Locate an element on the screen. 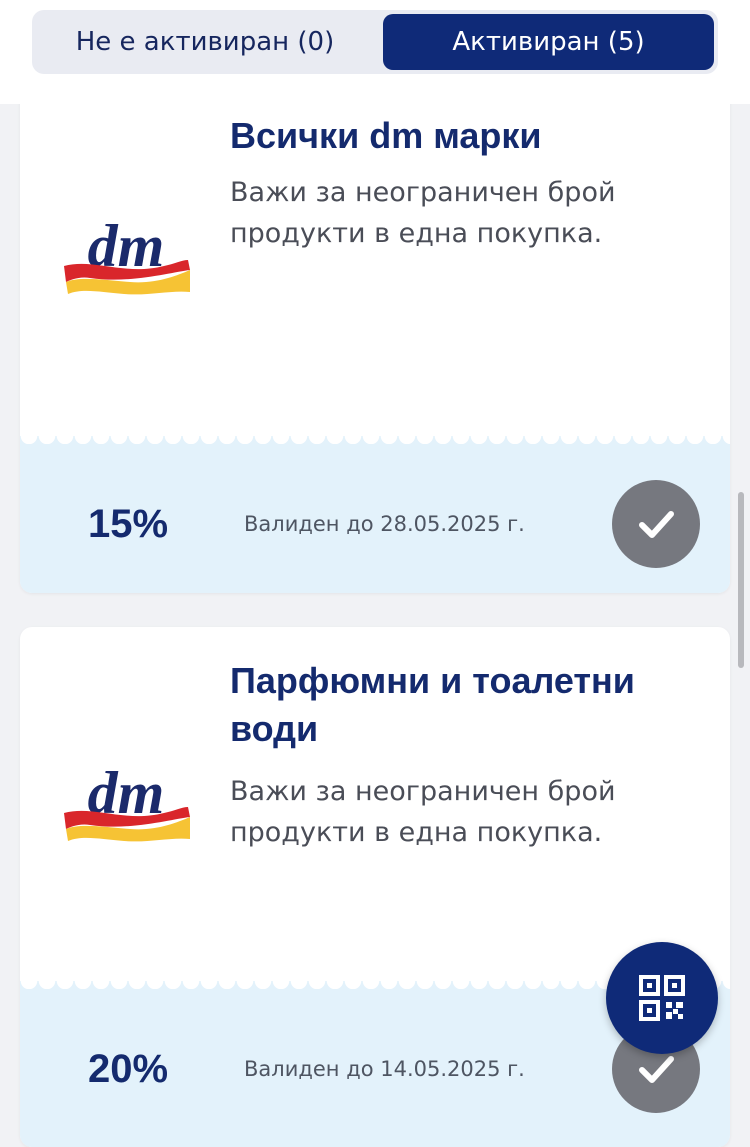 This screenshot has height=1147, width=750. tab-not-activated: Не е активиран (0) is located at coordinates (205, 42).